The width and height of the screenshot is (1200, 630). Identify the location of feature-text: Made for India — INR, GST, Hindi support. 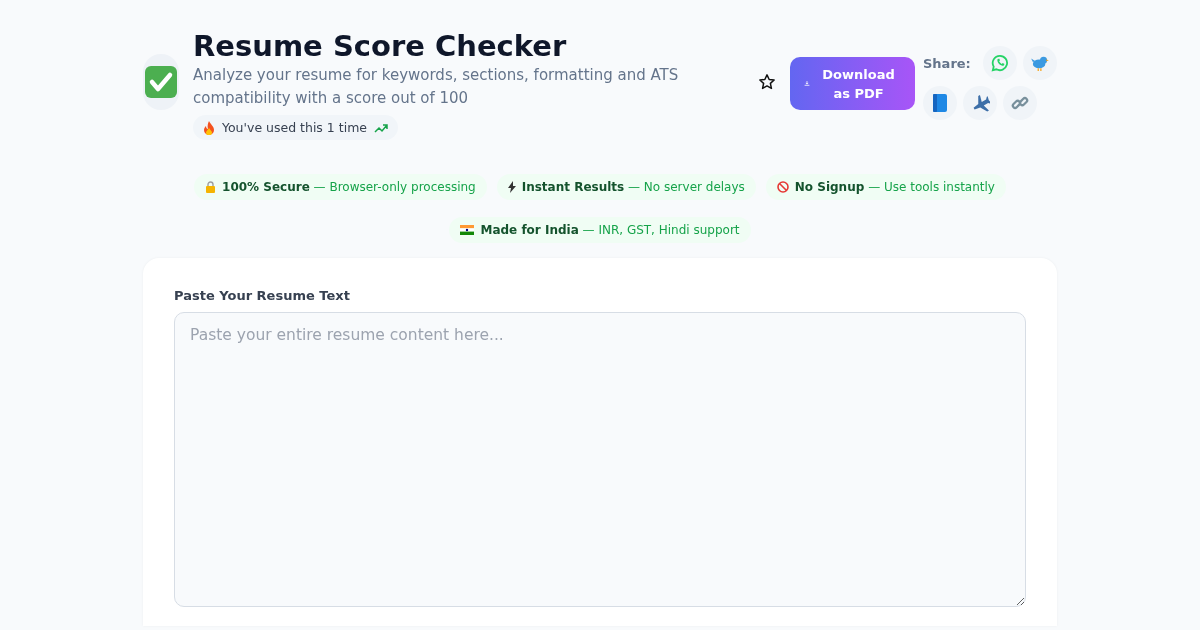
(610, 230).